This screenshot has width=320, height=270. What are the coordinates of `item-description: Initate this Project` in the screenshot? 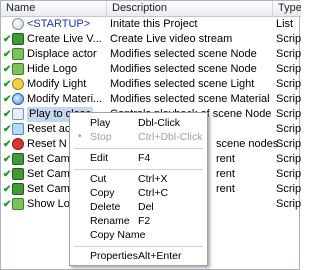 It's located at (154, 24).